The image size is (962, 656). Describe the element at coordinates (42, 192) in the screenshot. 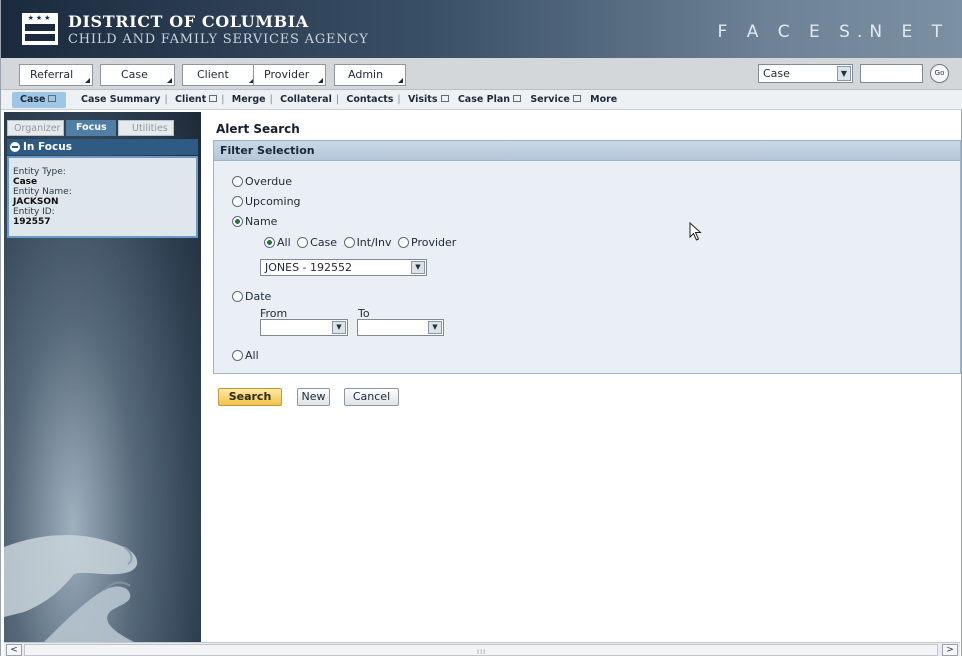

I see `entity-name-label: Entity Name:` at that location.